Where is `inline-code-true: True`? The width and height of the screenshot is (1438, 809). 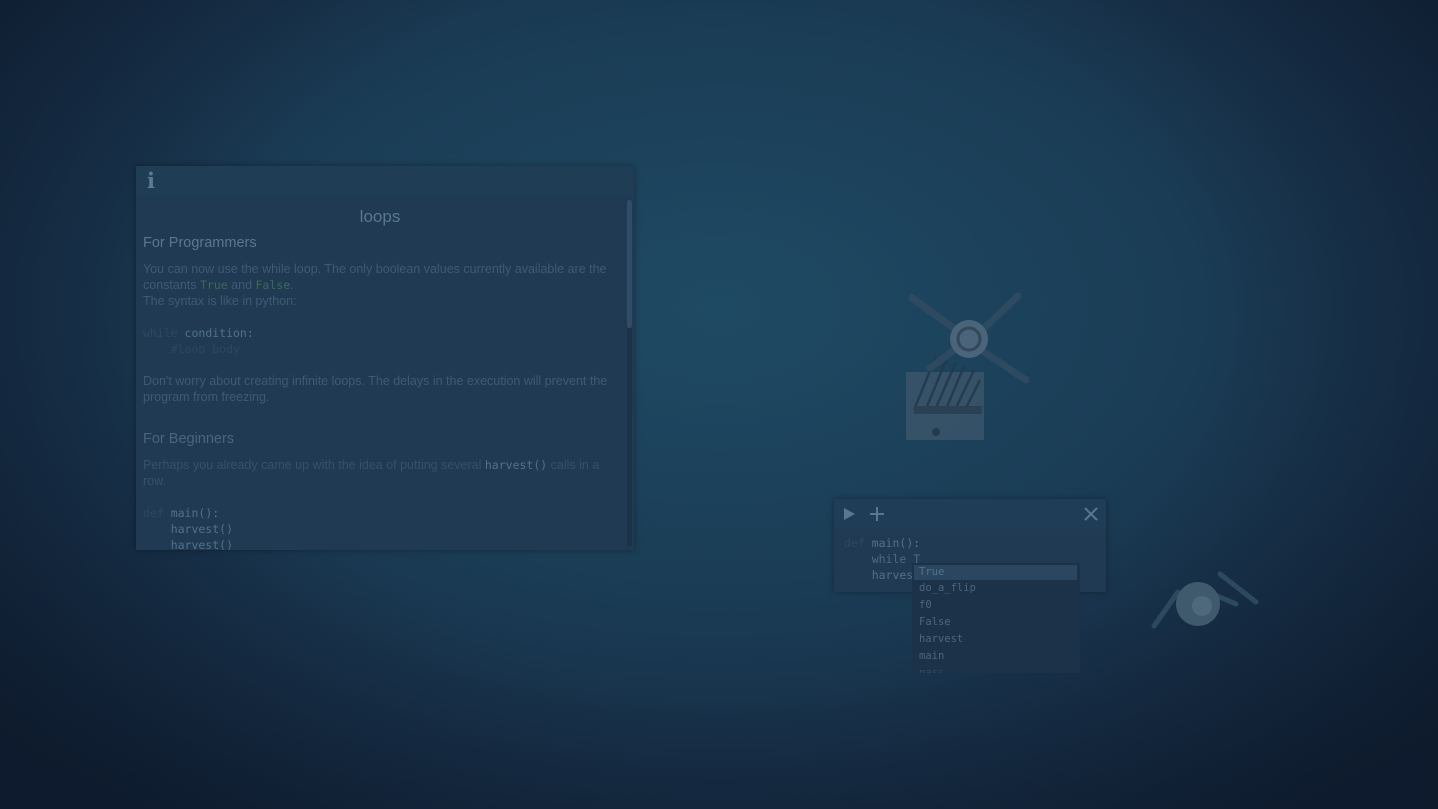
inline-code-true: True is located at coordinates (213, 285).